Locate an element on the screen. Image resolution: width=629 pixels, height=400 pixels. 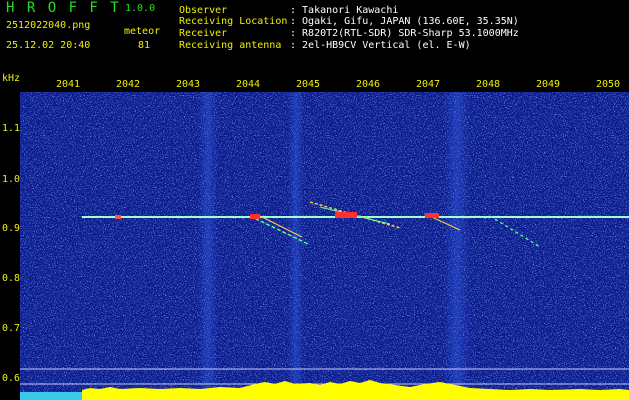
file-name: 2512022040.png is located at coordinates (48, 25).